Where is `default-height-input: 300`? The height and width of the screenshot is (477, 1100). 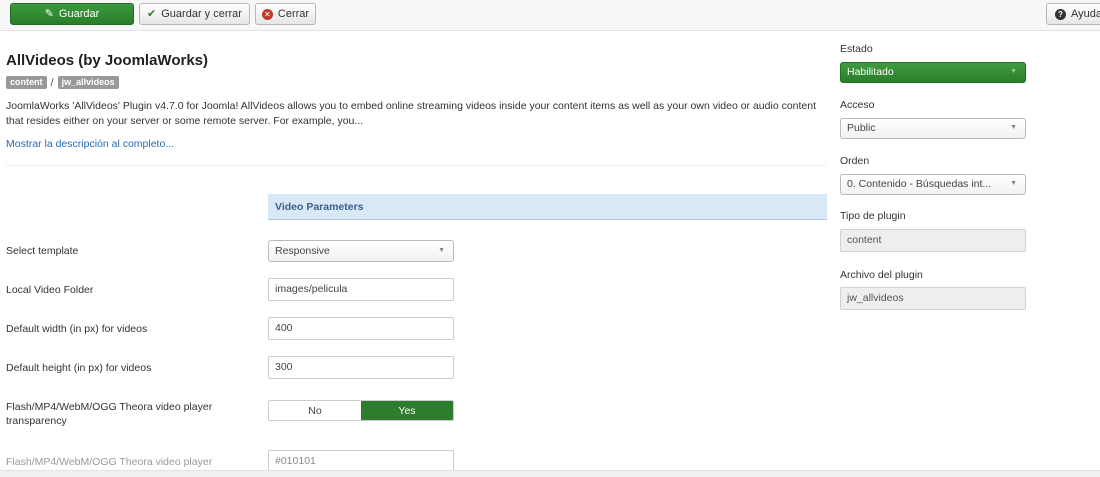 default-height-input: 300 is located at coordinates (361, 367).